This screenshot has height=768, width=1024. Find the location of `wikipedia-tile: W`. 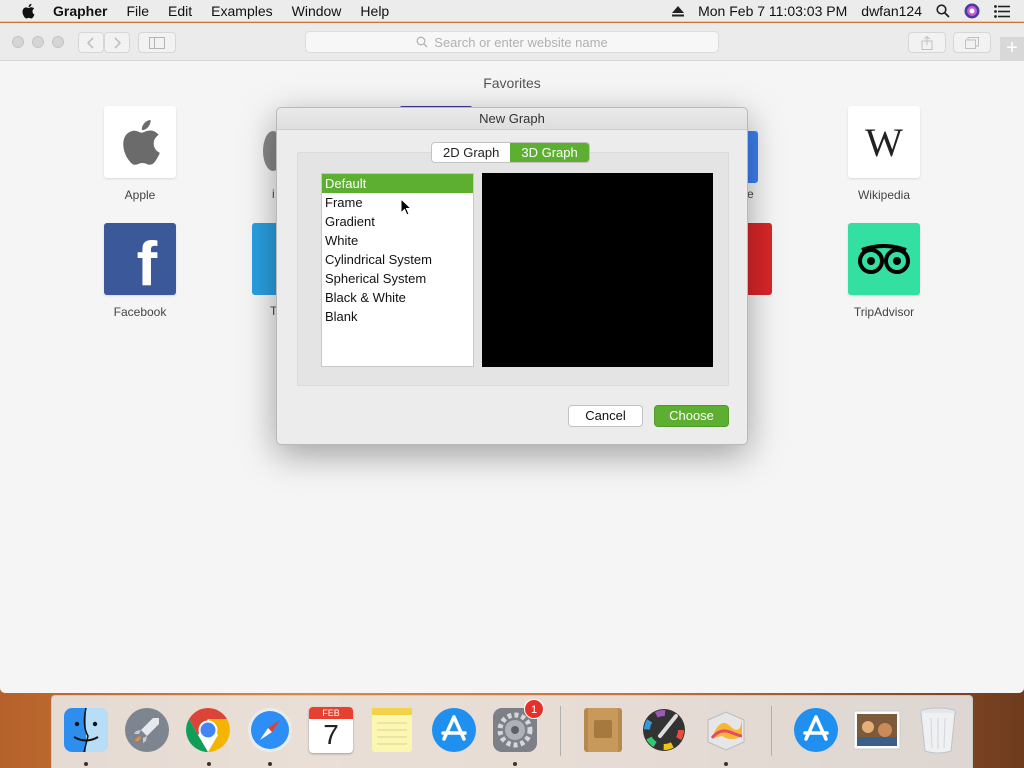

wikipedia-tile: W is located at coordinates (884, 142).